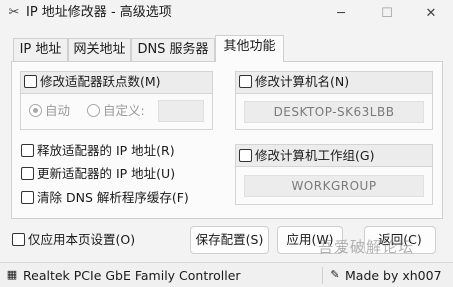  I want to click on computer-name-checkbox, so click(245, 81).